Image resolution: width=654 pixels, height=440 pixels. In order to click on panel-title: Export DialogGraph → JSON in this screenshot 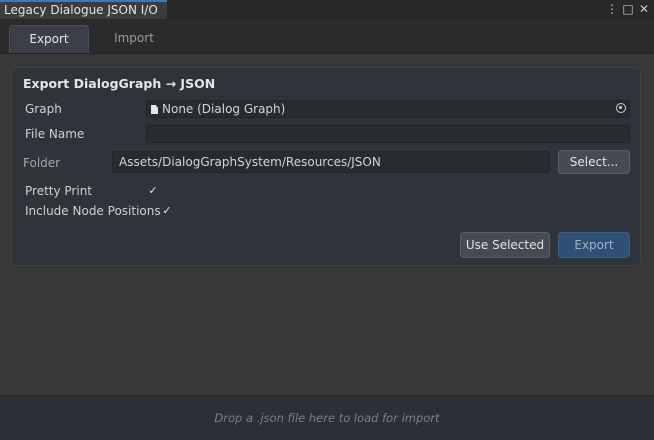, I will do `click(119, 83)`.